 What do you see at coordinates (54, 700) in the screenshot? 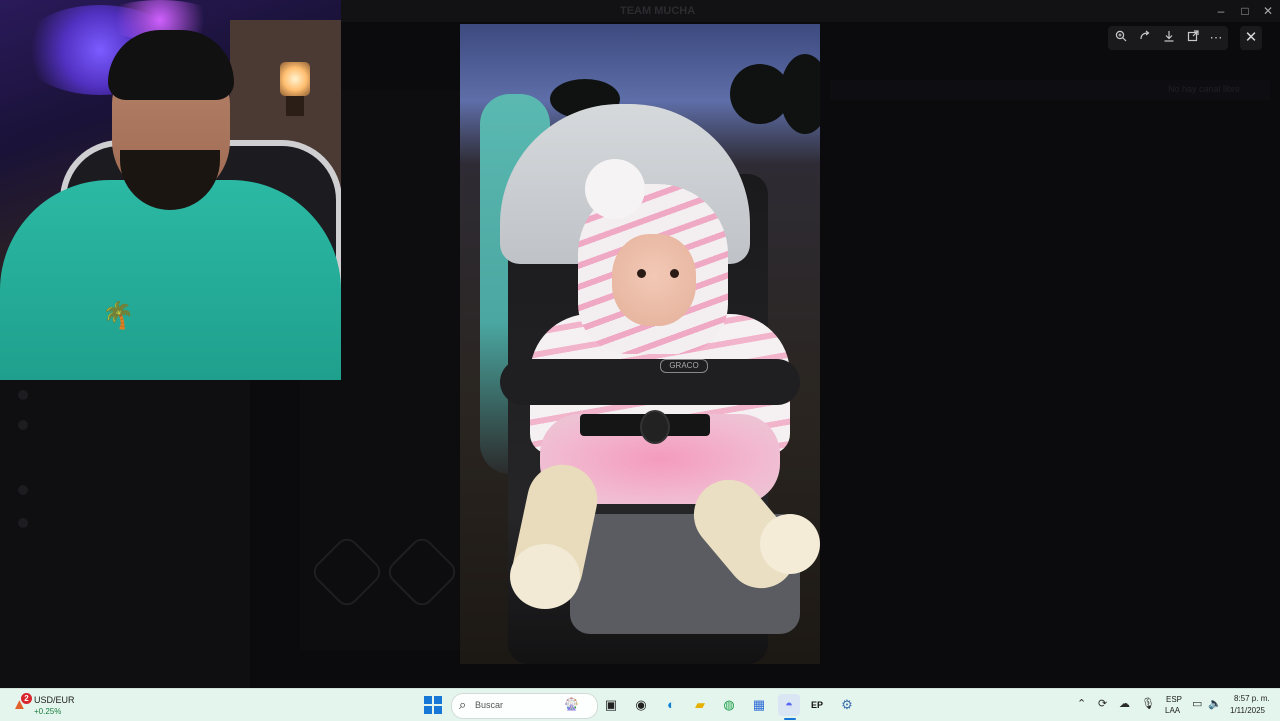
I see `widget-title: USD/EUR` at bounding box center [54, 700].